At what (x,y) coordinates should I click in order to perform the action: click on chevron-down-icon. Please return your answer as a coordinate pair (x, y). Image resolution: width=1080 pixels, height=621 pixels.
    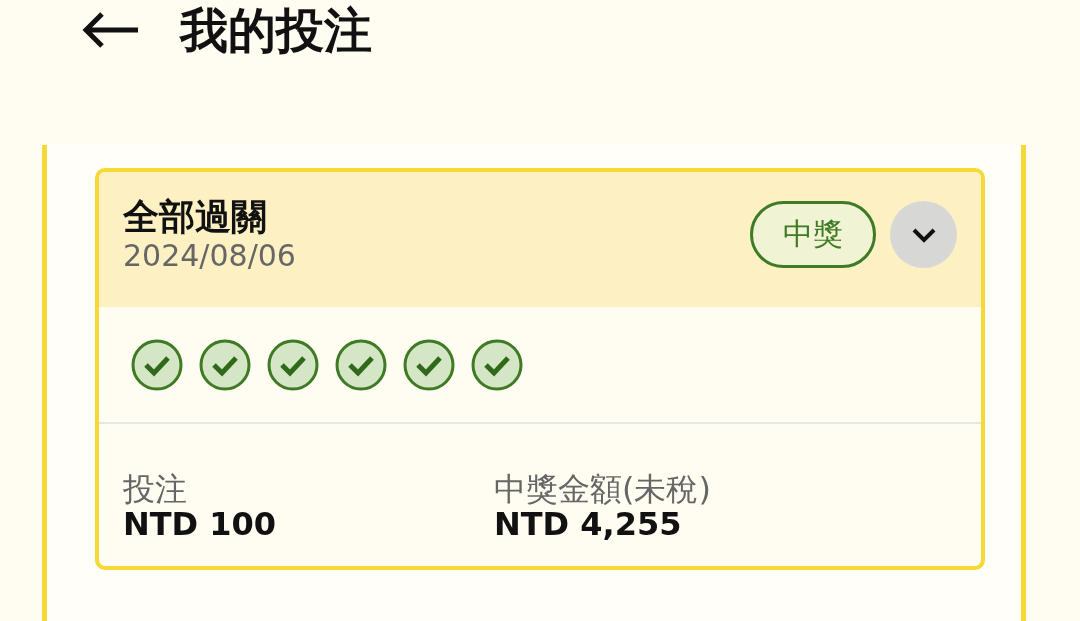
    Looking at the image, I should click on (923, 234).